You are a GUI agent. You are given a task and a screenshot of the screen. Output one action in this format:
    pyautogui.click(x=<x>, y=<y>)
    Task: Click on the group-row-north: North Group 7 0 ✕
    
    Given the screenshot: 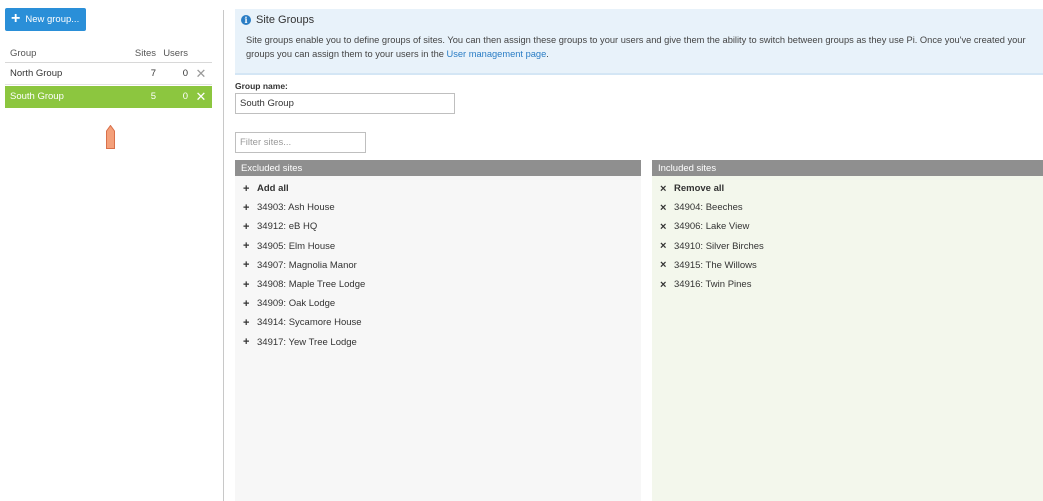 What is the action you would take?
    pyautogui.click(x=108, y=74)
    